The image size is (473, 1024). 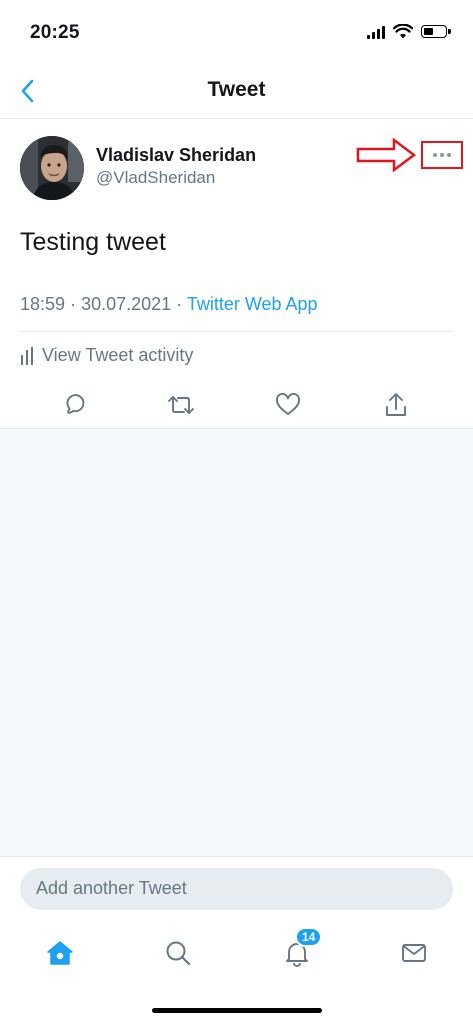 I want to click on reply-button, so click(x=74, y=405).